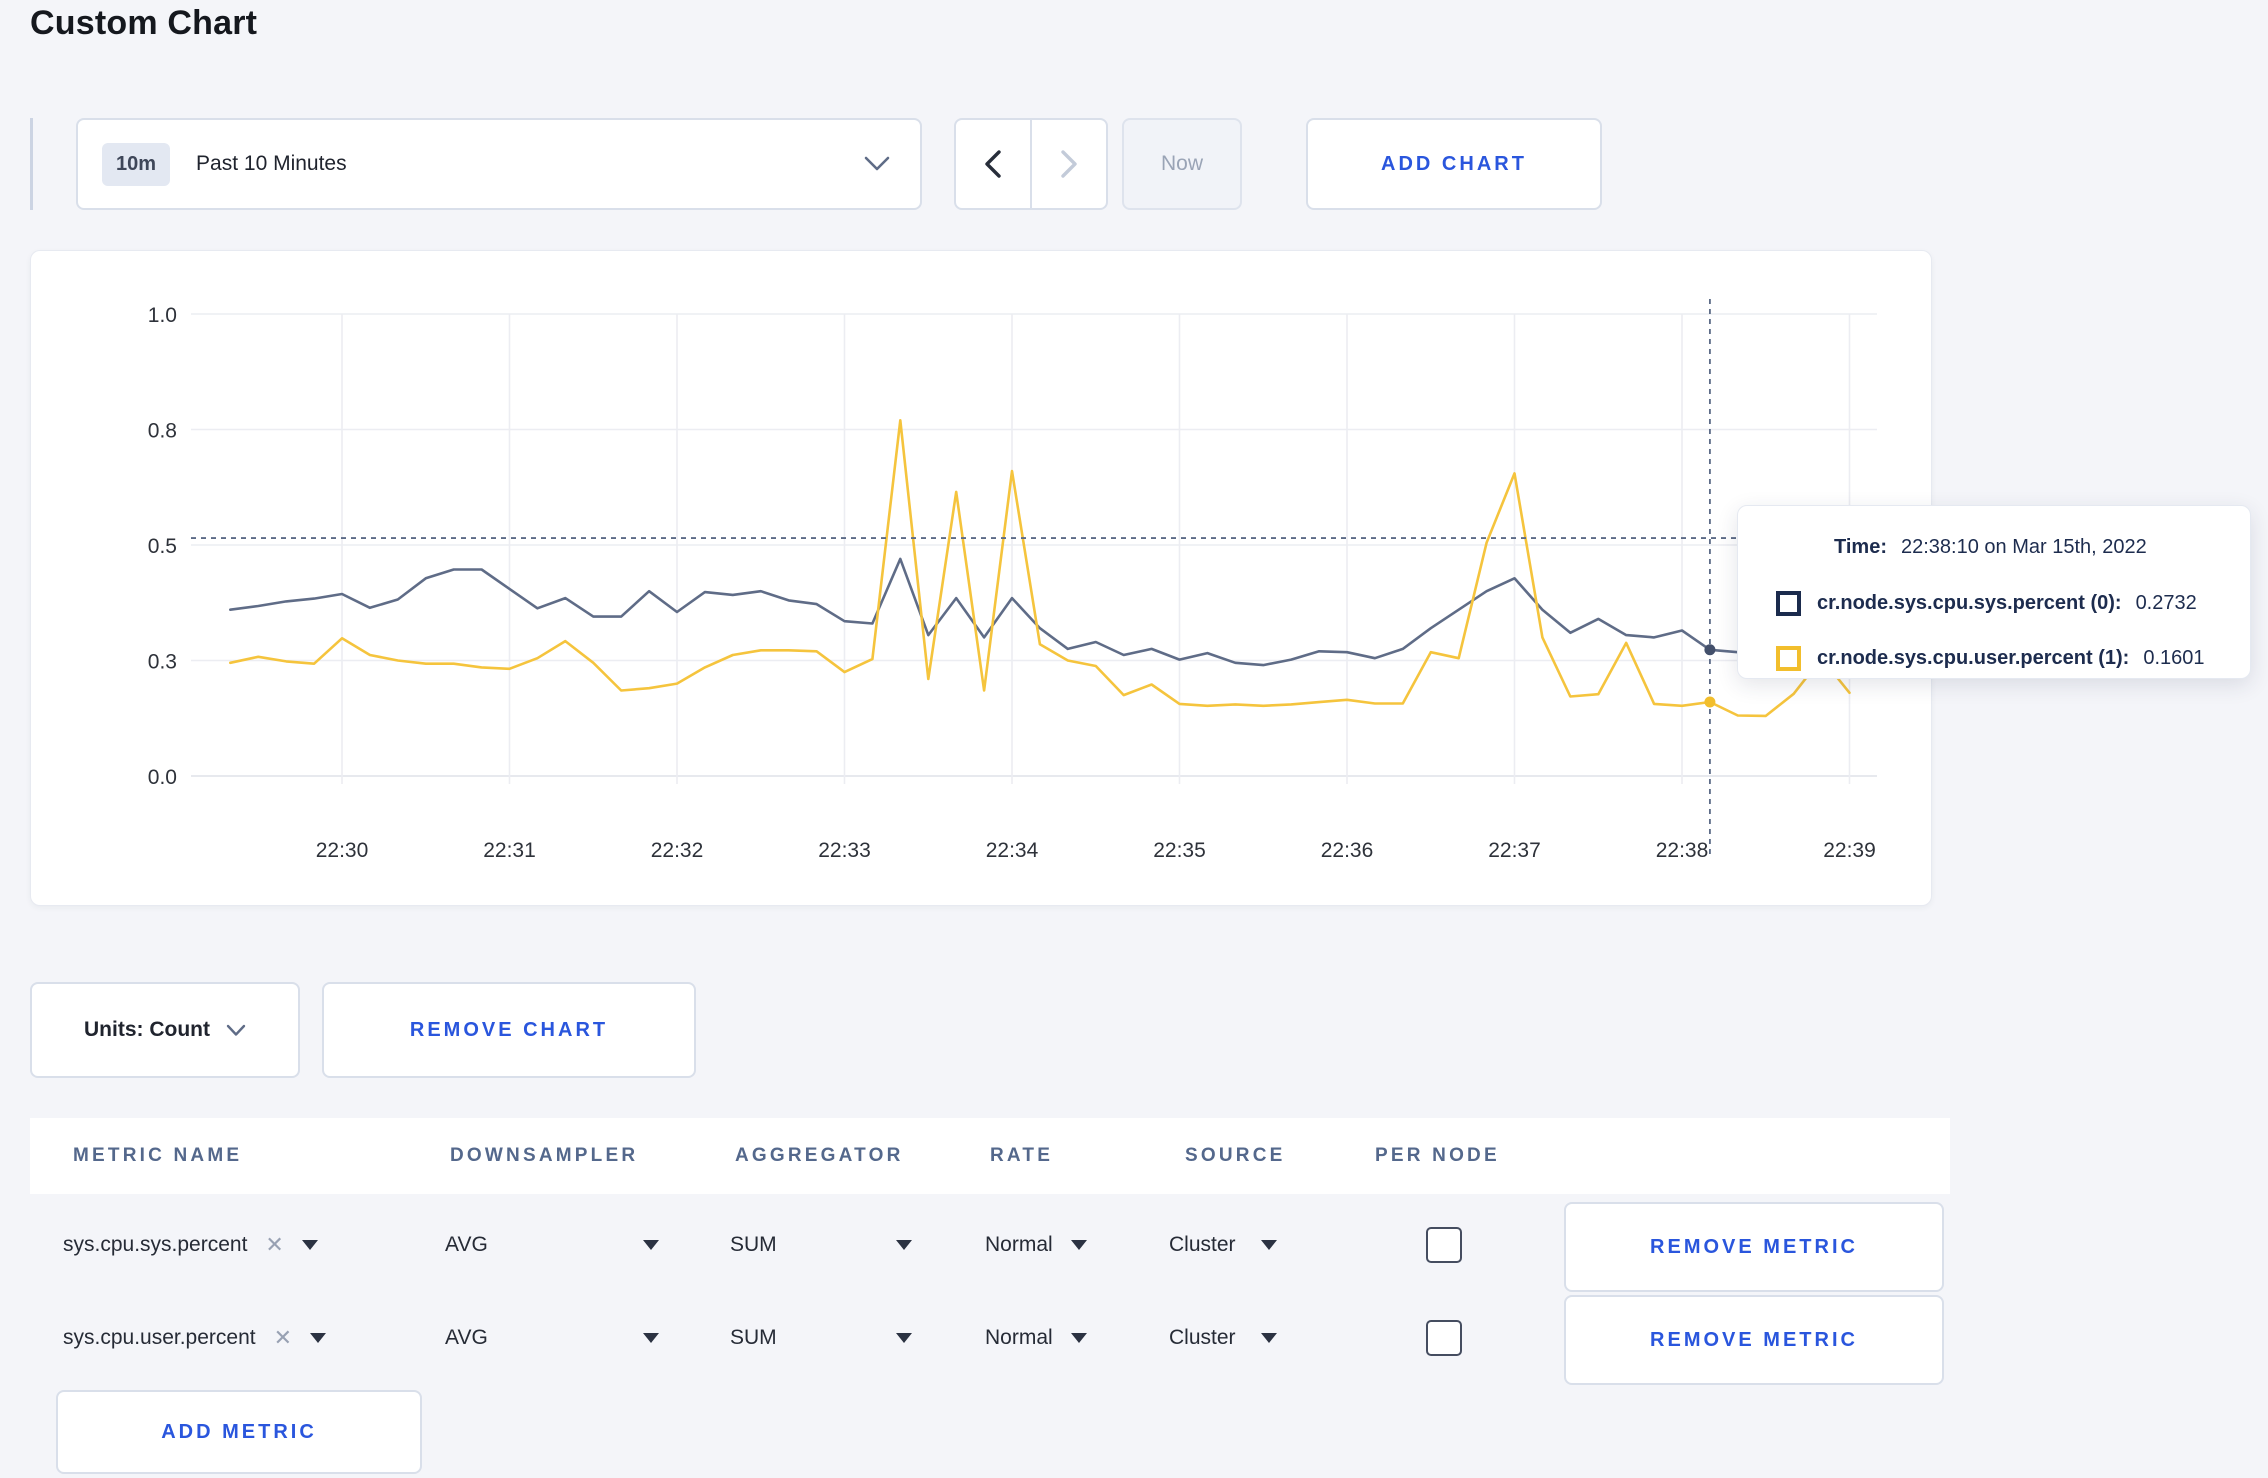  What do you see at coordinates (271, 163) in the screenshot?
I see `timeframe-label: Past 10 Minutes` at bounding box center [271, 163].